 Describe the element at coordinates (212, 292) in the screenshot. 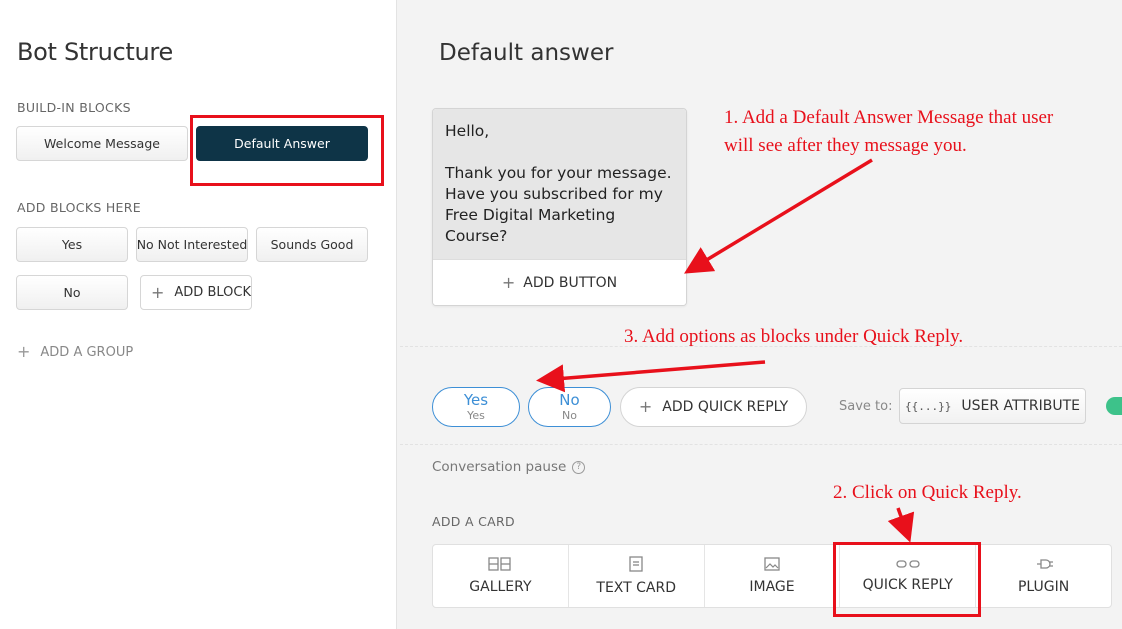

I see `add-block-label: ADD BLOCK` at that location.